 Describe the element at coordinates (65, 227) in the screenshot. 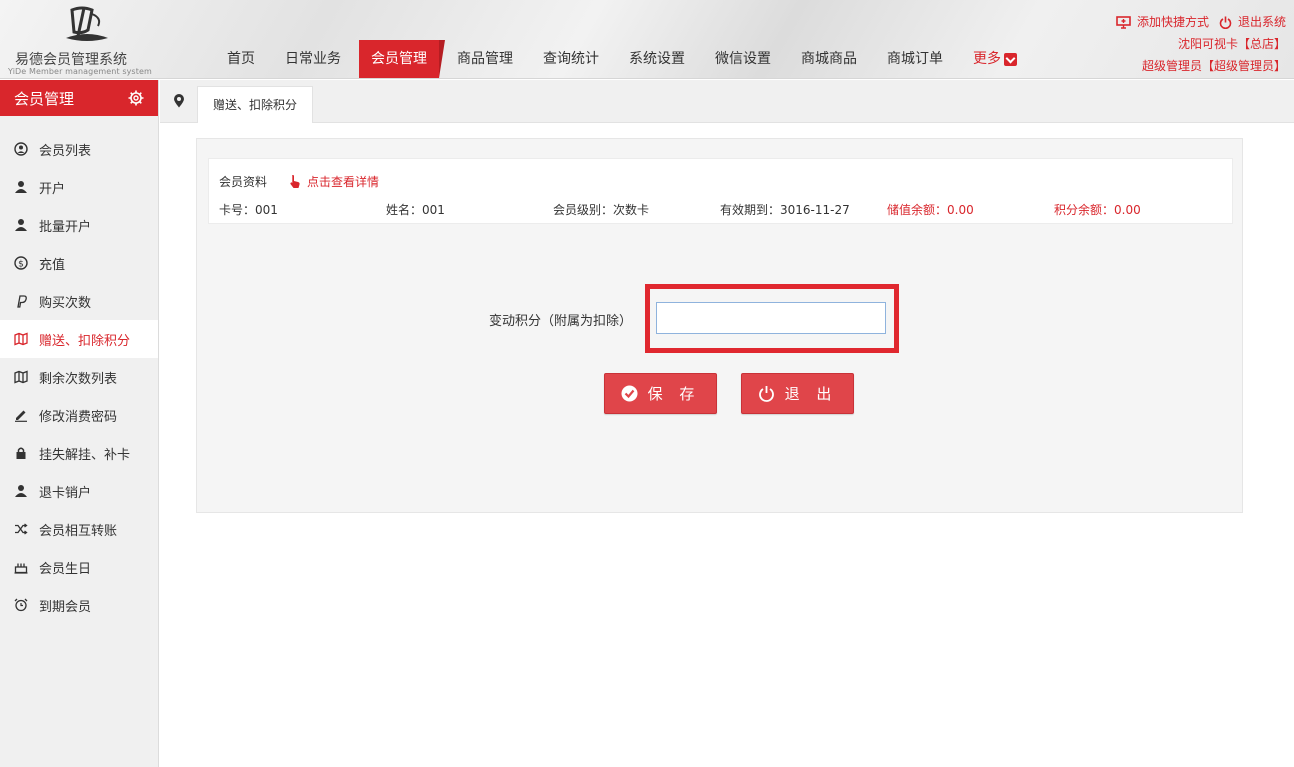

I see `sidebar-item-label: 批量开户` at that location.